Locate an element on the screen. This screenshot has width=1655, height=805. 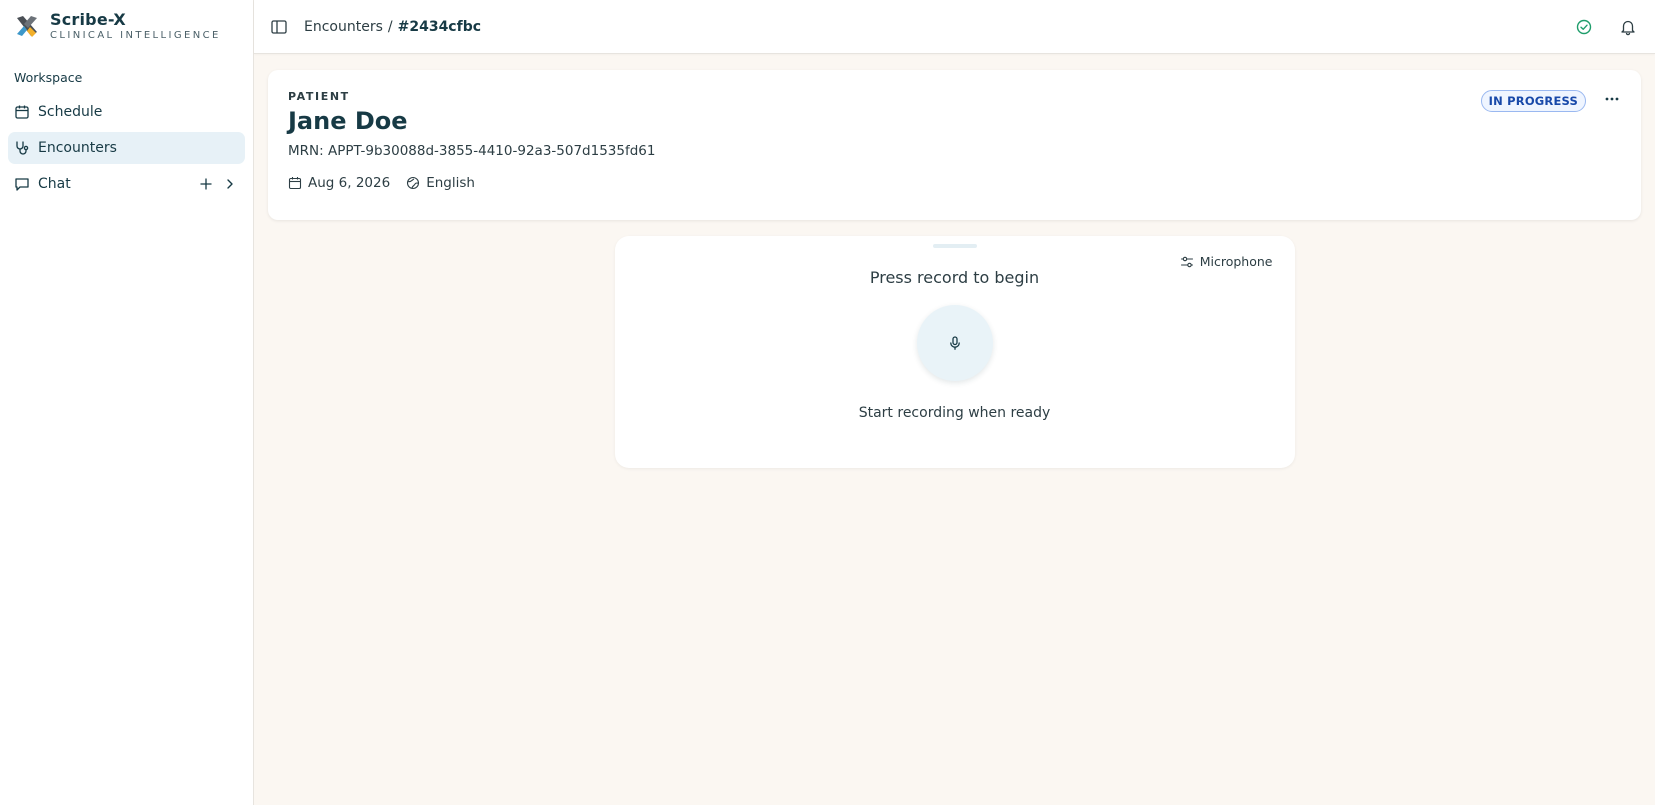
globe-icon is located at coordinates (413, 183).